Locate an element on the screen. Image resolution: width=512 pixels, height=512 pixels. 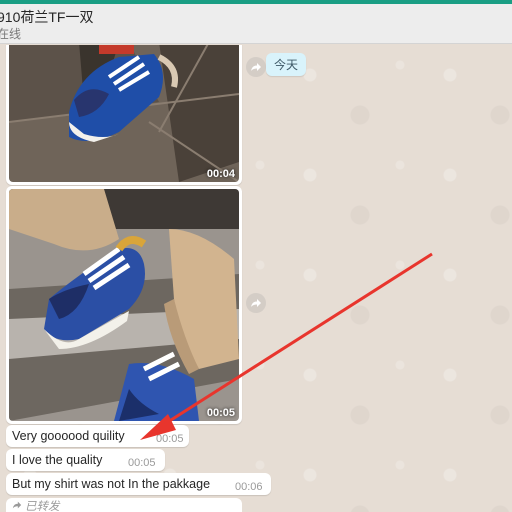
video-thumbnail-1: 00:04 is located at coordinates (124, 113).